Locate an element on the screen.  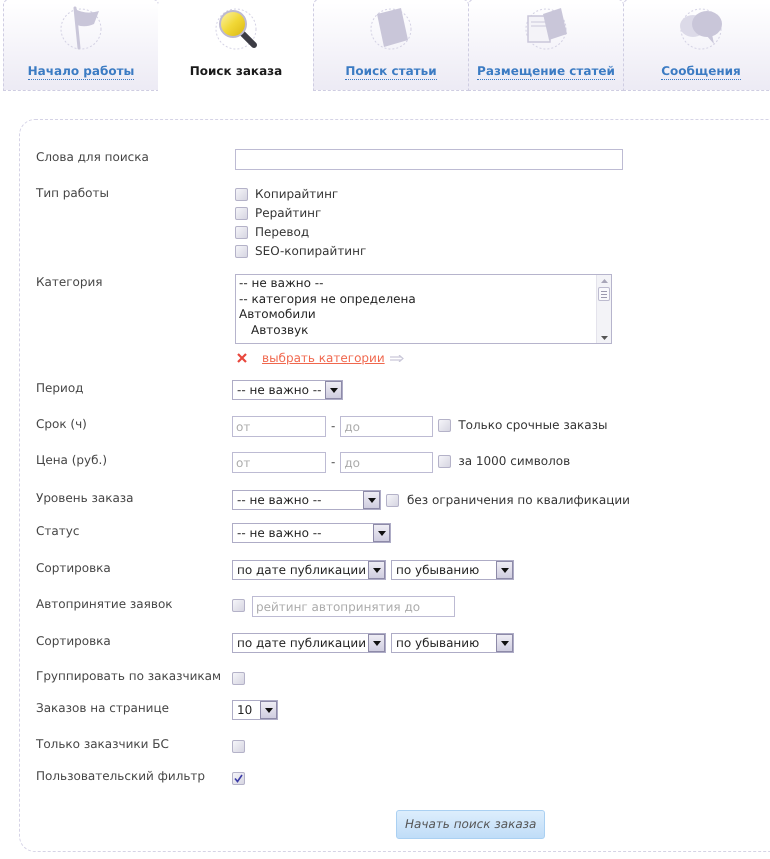
field-label: Автопринятие заявок is located at coordinates (104, 604).